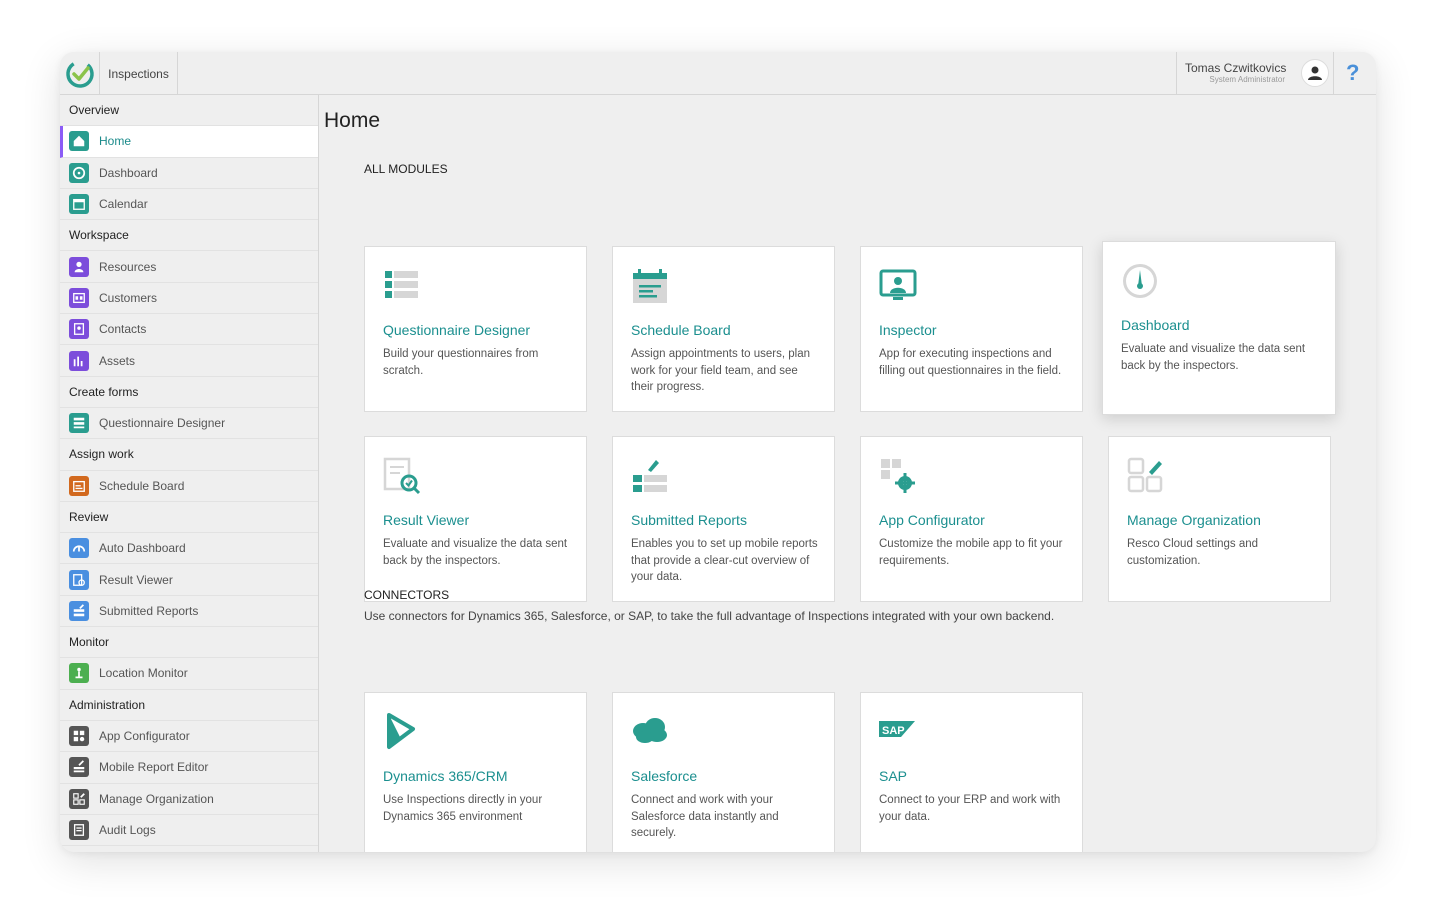  I want to click on audit-icon, so click(79, 829).